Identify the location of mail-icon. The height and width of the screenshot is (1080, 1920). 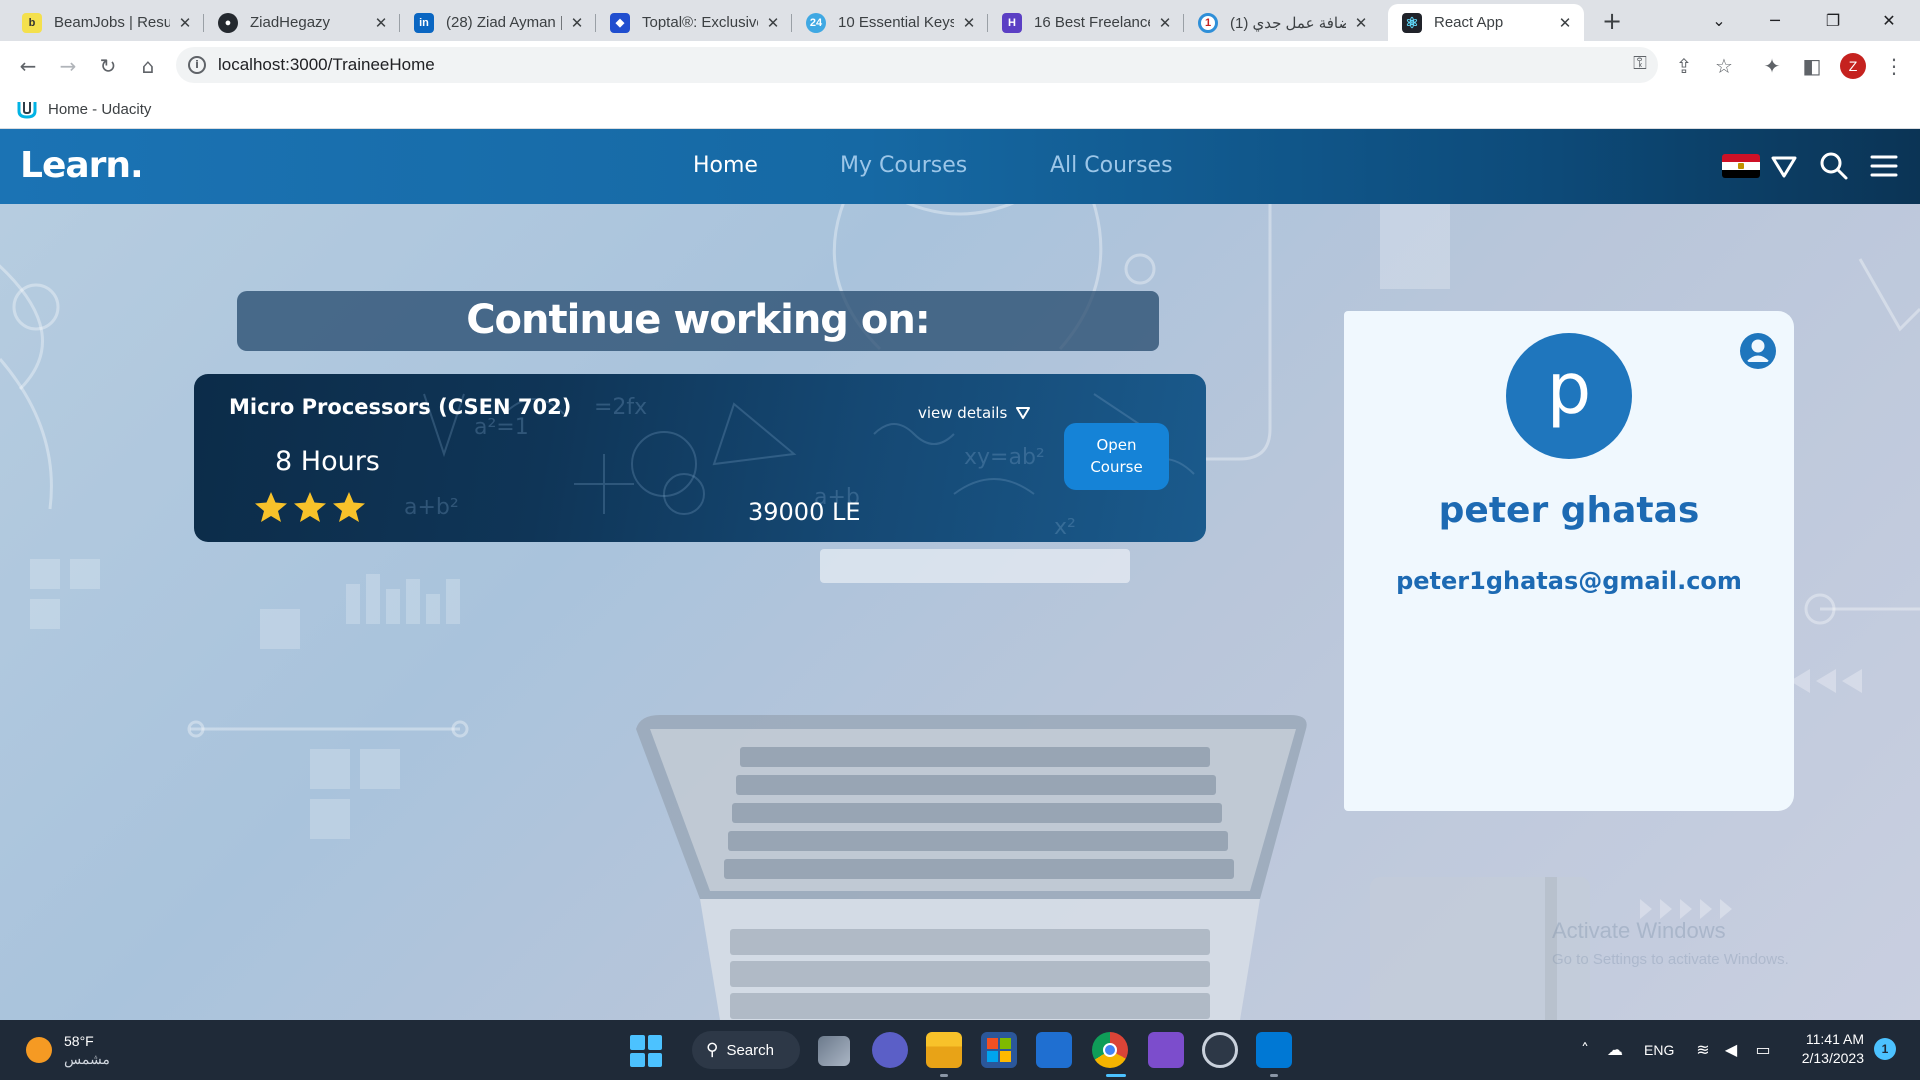
(1054, 1050).